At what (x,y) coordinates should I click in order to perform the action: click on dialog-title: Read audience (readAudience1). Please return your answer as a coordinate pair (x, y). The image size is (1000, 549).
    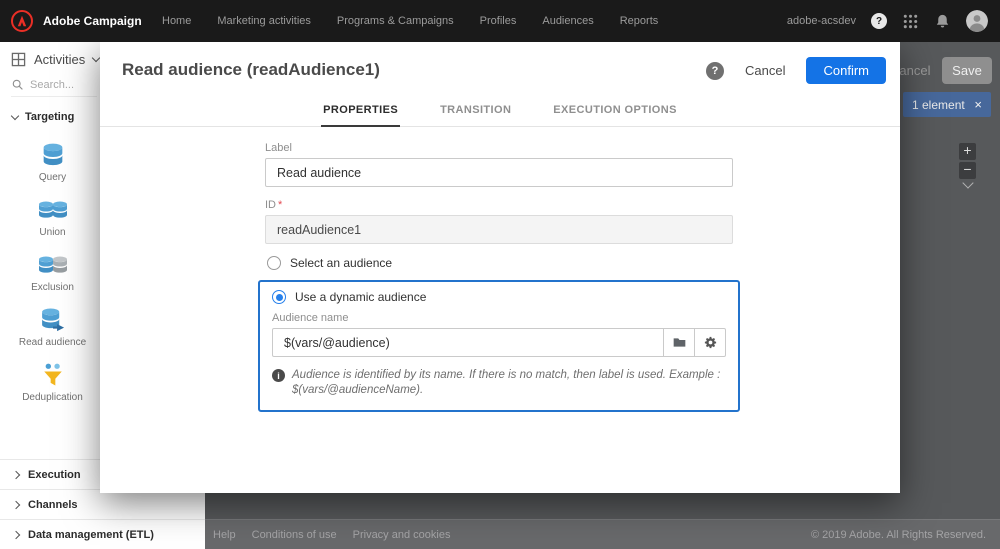
    Looking at the image, I should click on (251, 69).